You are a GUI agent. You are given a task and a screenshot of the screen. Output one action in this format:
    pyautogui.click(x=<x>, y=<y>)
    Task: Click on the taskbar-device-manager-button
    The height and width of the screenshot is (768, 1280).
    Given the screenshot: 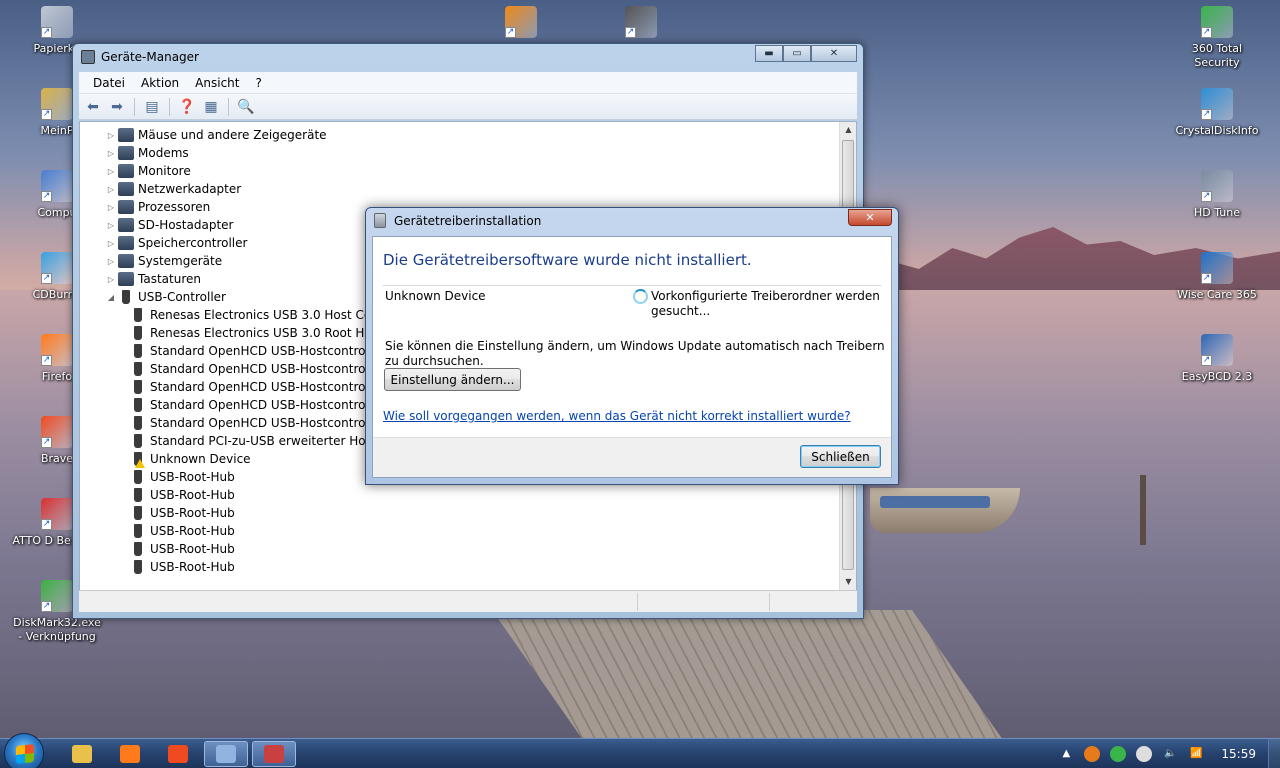 What is the action you would take?
    pyautogui.click(x=226, y=754)
    